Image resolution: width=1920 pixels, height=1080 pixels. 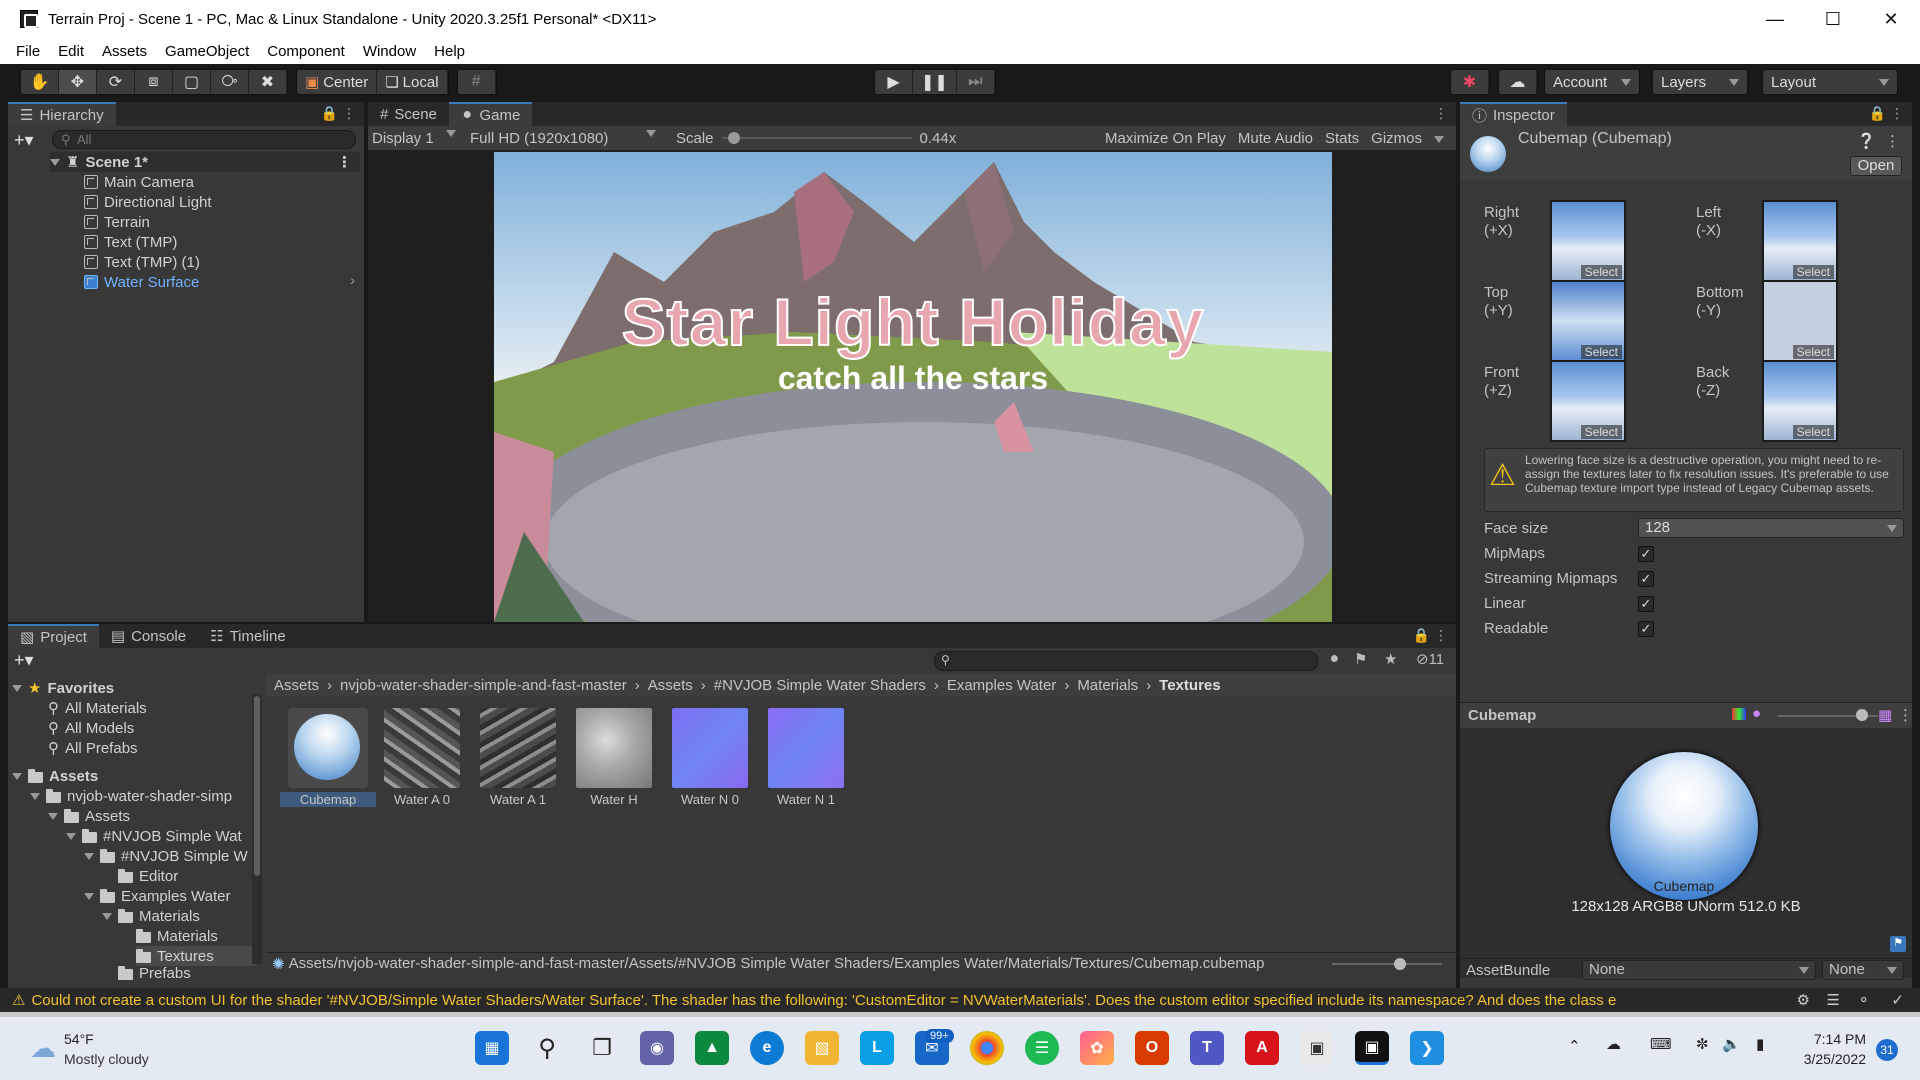 I want to click on tree-folder: nvjob-water-shader-simp, so click(x=146, y=796).